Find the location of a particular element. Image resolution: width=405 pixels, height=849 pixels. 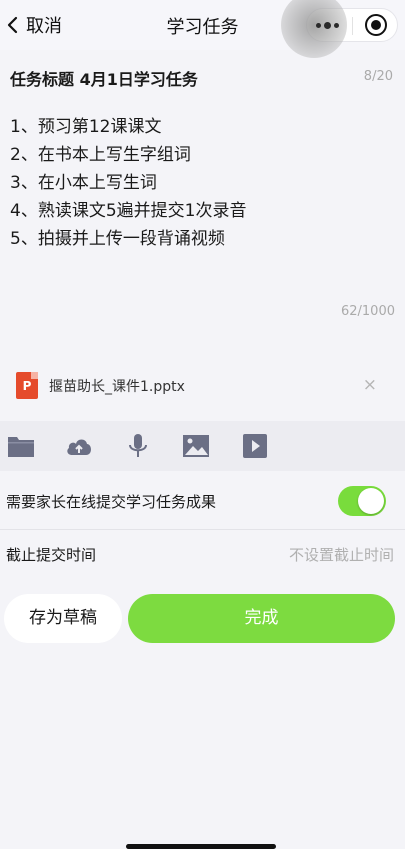

task-item: 1、预习第12课课文 is located at coordinates (86, 127).